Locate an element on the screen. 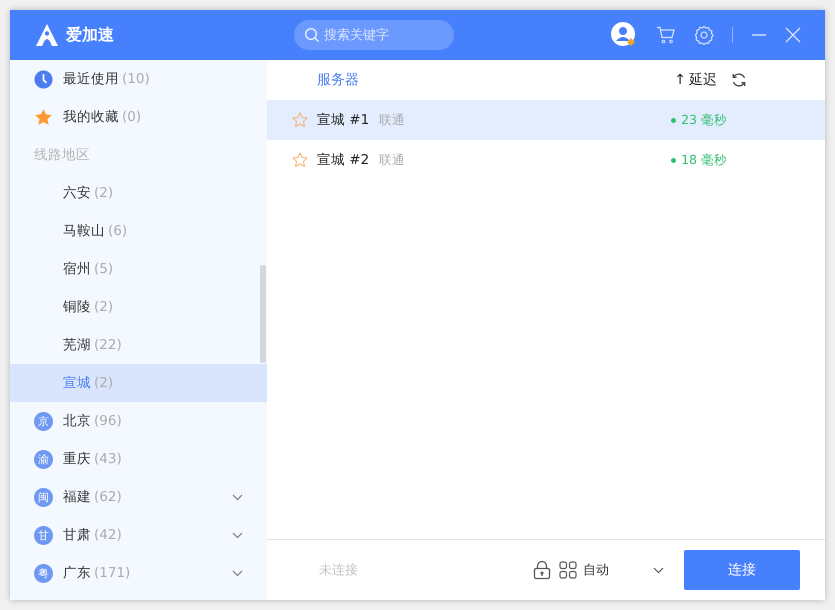 This screenshot has height=610, width=835. item-count: (42) is located at coordinates (108, 535).